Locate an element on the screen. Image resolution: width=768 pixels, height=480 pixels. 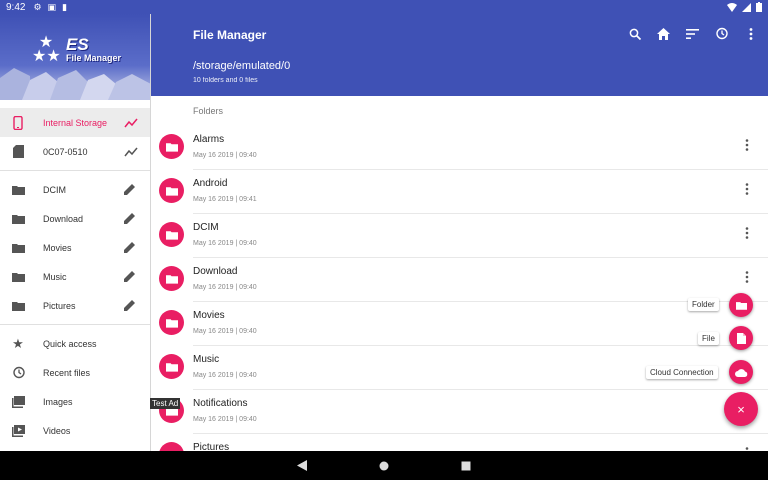
history-icon is located at coordinates (721, 33).